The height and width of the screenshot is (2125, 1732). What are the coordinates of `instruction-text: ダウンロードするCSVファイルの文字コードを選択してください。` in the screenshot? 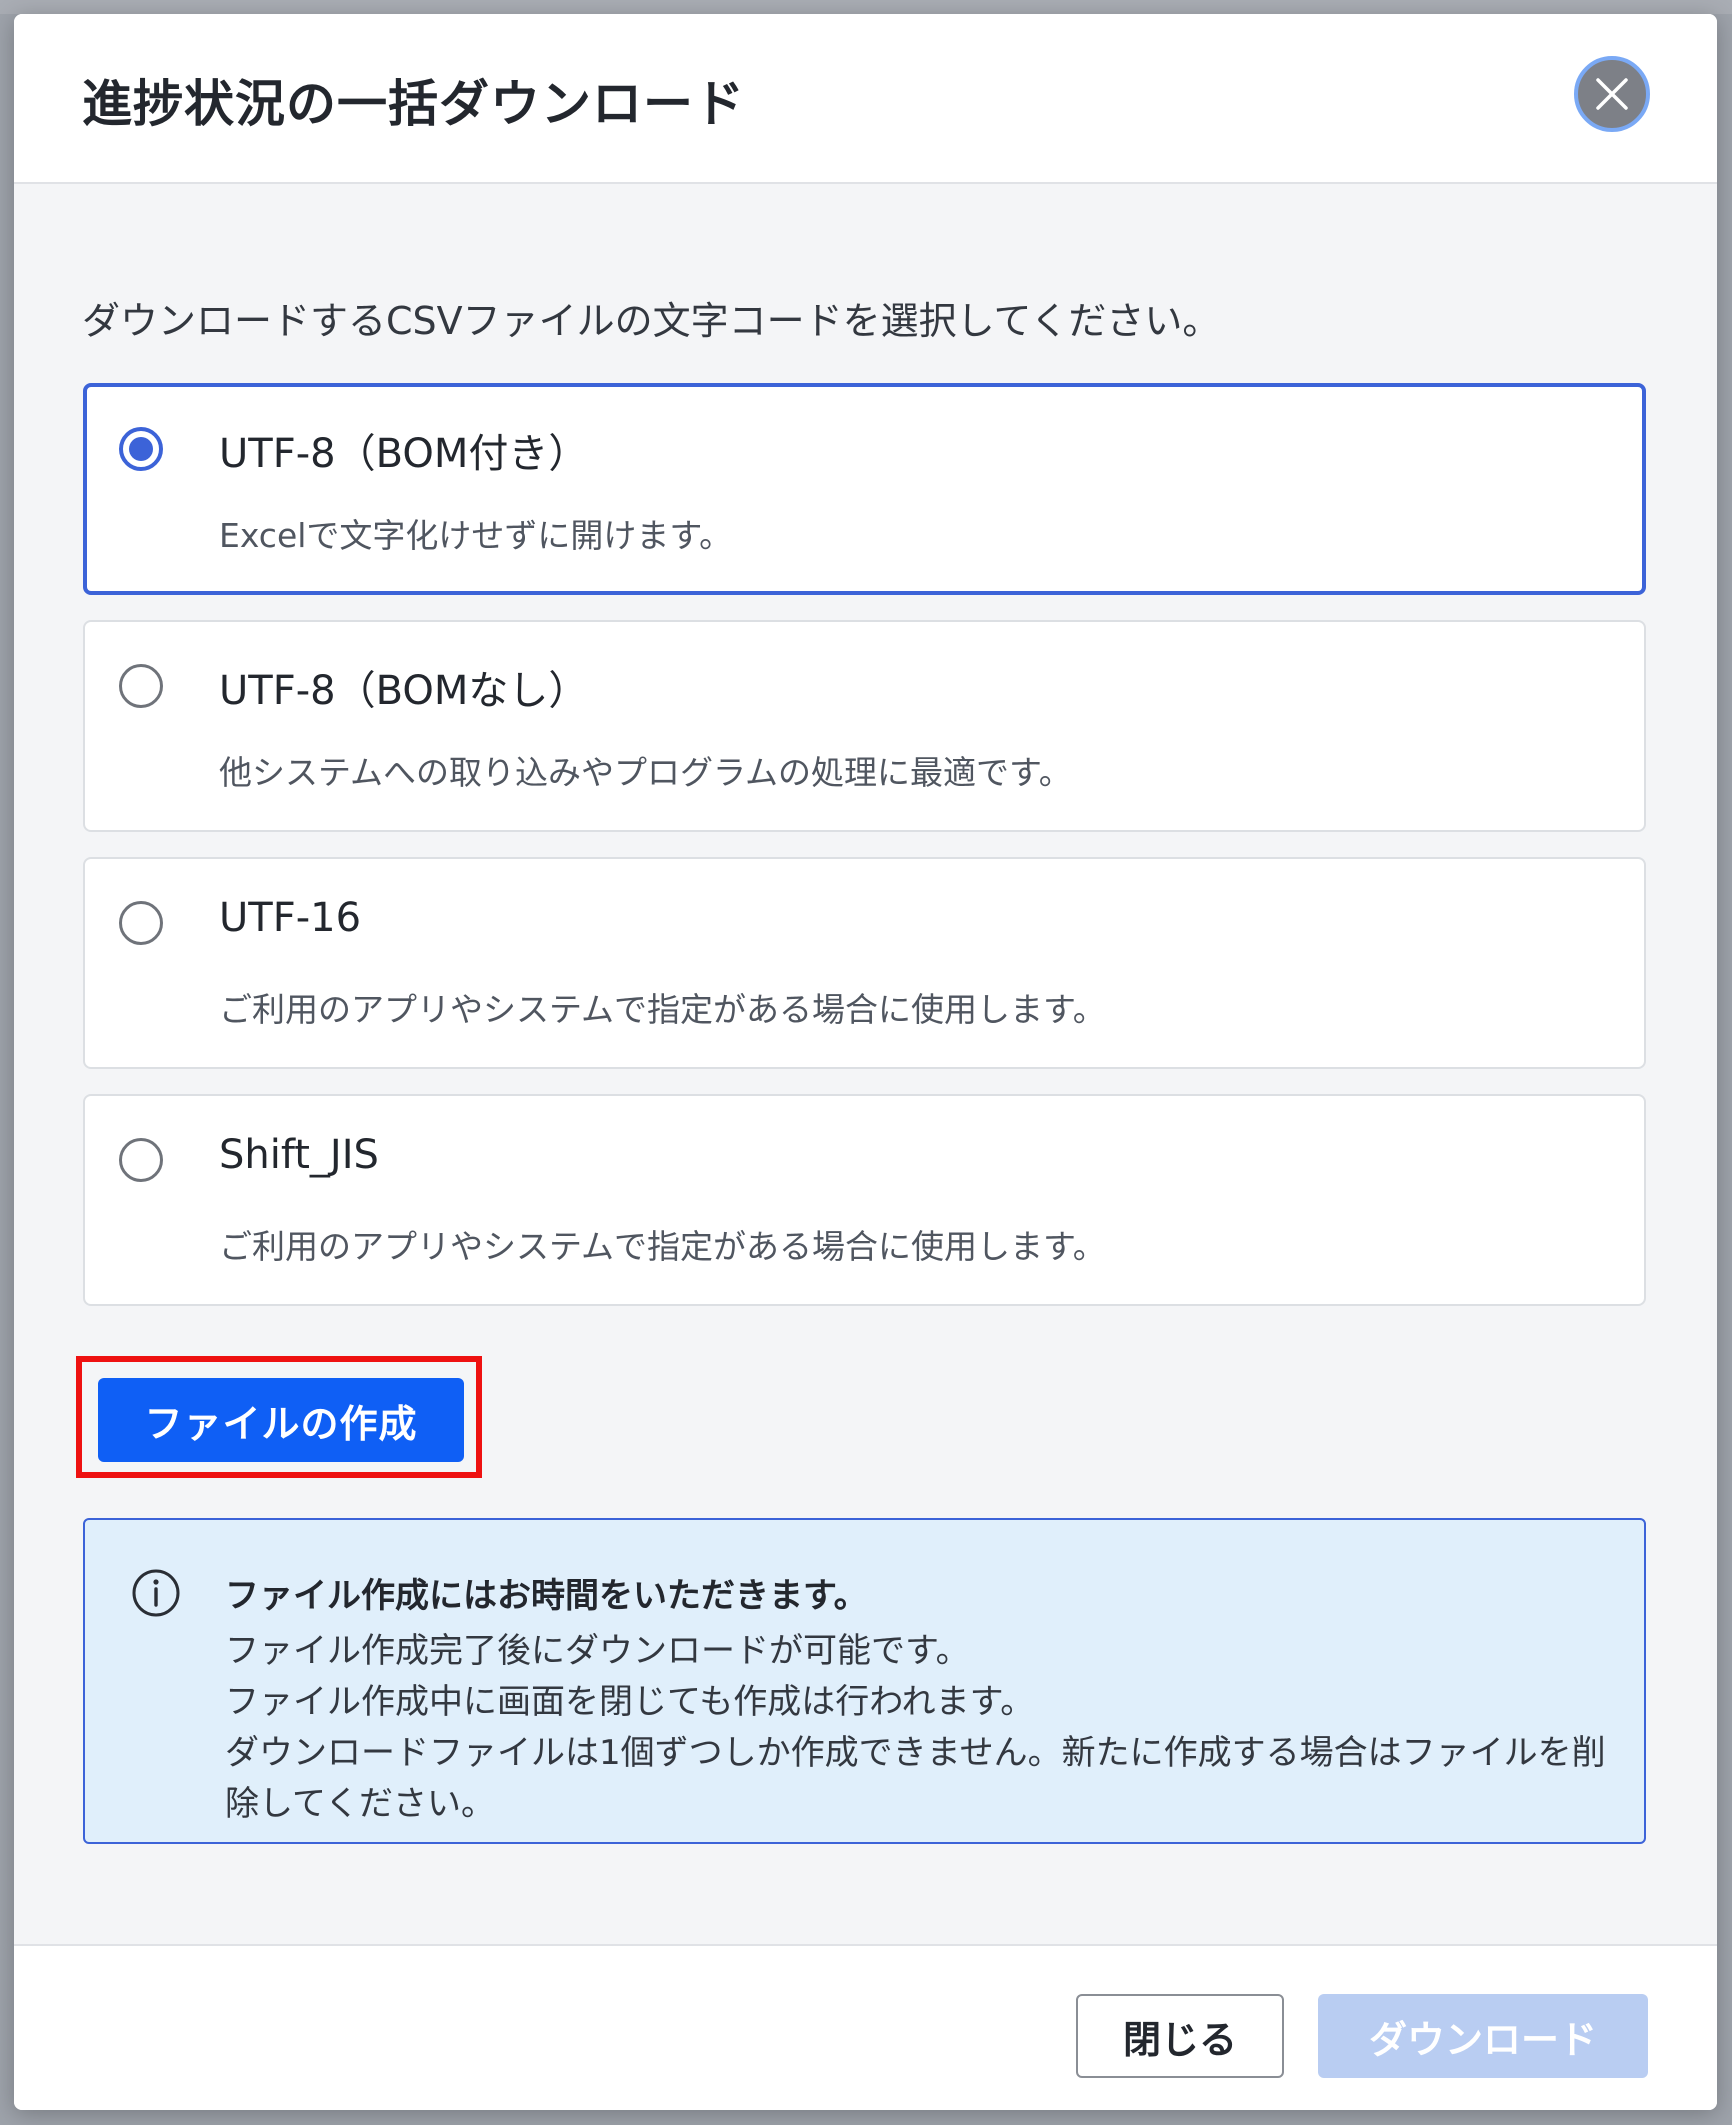 It's located at (651, 321).